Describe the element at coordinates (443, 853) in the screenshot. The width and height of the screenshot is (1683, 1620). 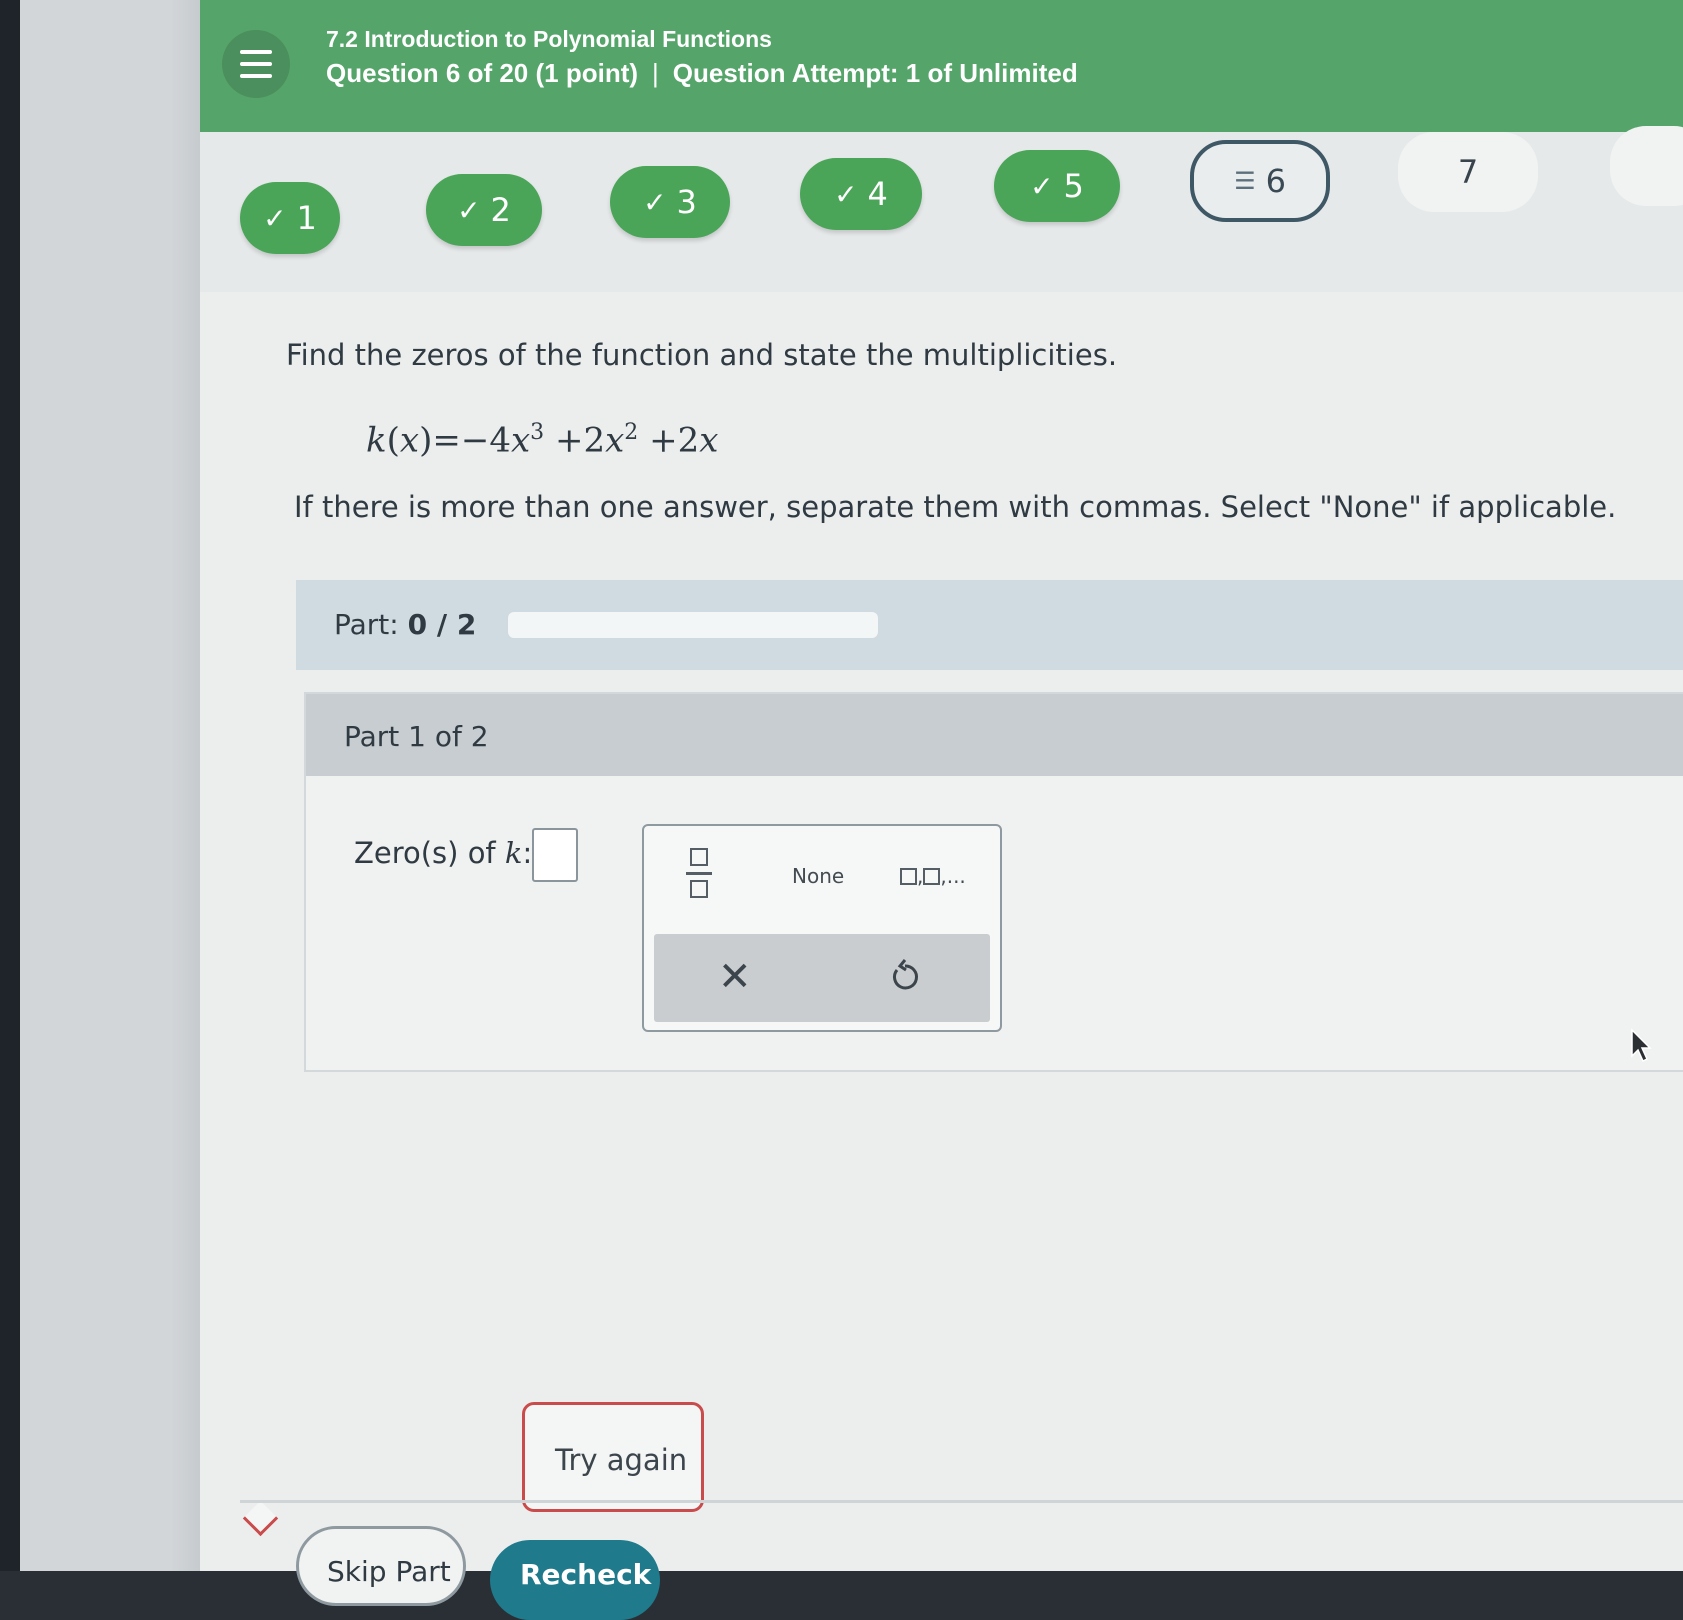
I see `answer-label: Zero(s) of k:` at that location.